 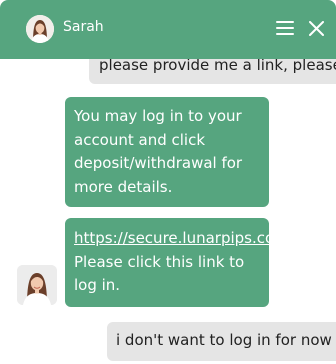 What do you see at coordinates (202, 238) in the screenshot?
I see `login-link: https://secure.lunarpips.com/login` at bounding box center [202, 238].